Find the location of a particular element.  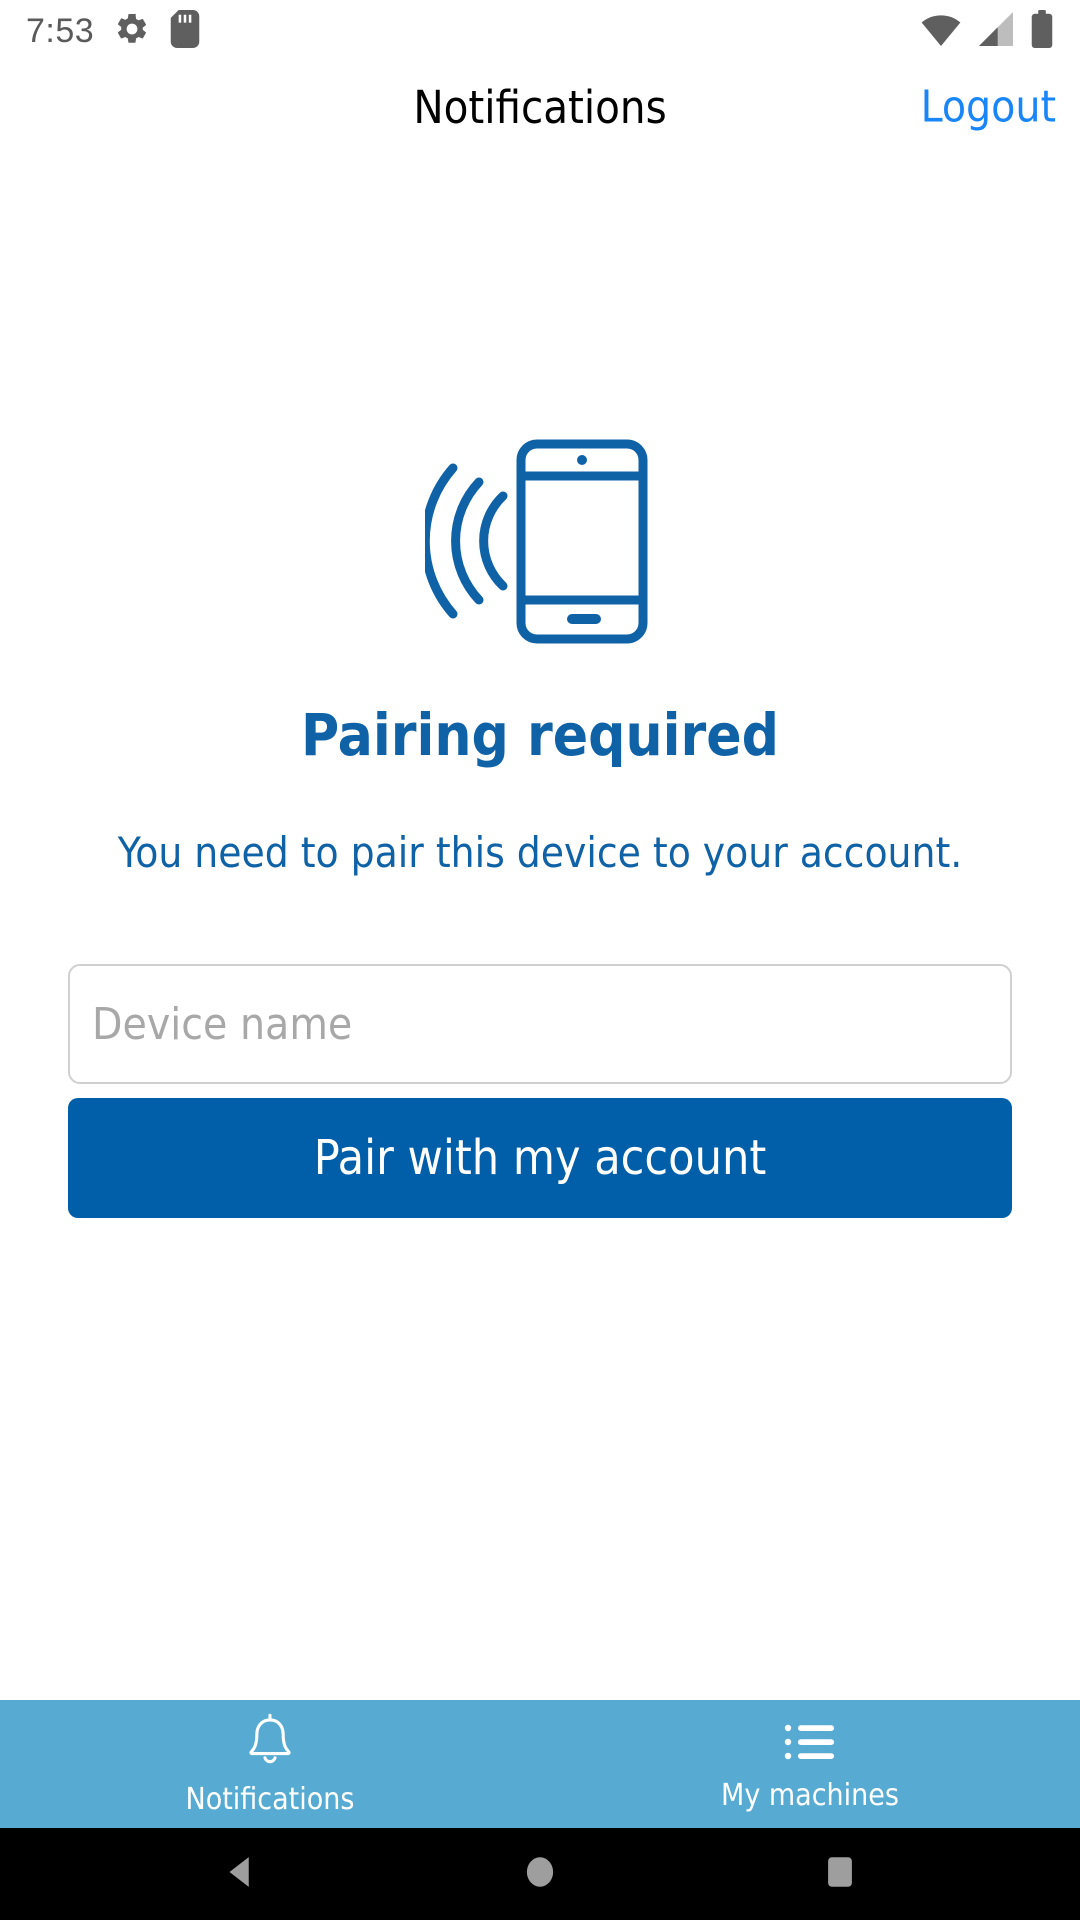

status-bar-right is located at coordinates (987, 31).